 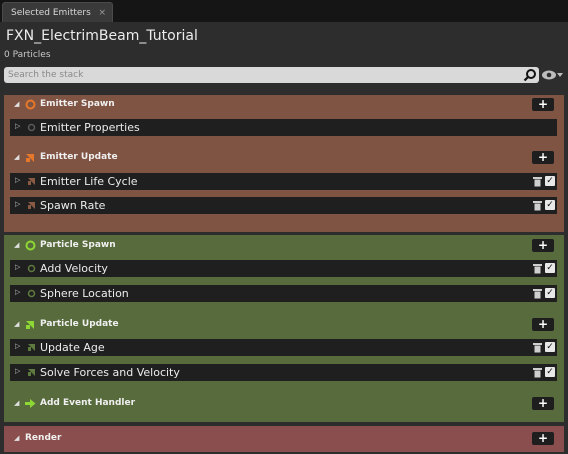 What do you see at coordinates (78, 245) in the screenshot?
I see `section-label: Particle Spawn` at bounding box center [78, 245].